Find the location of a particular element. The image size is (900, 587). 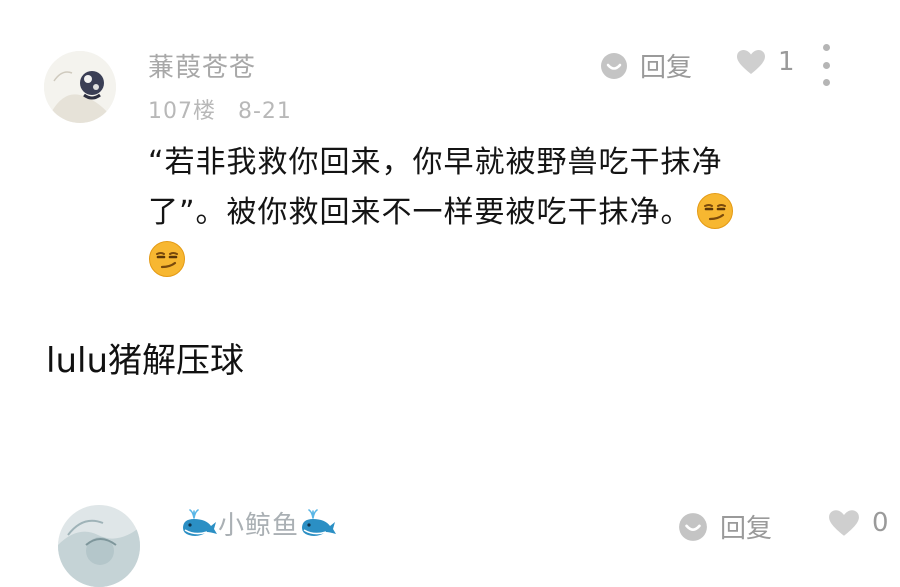

username: 小鲸鱼 is located at coordinates (258, 523).